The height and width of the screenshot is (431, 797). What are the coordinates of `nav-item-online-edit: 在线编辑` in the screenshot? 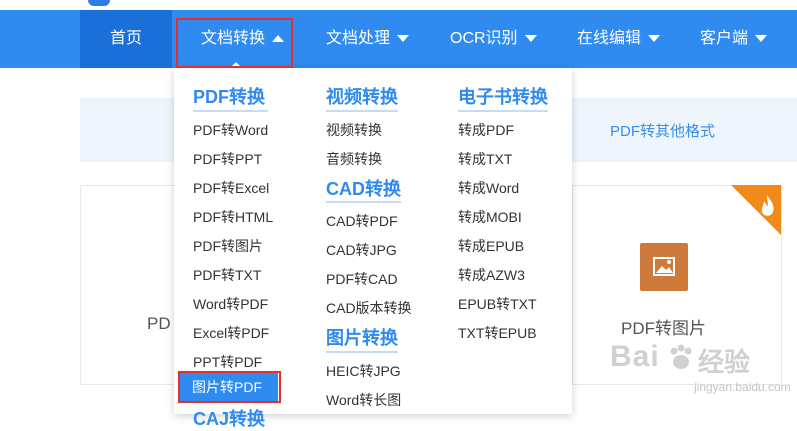 It's located at (619, 39).